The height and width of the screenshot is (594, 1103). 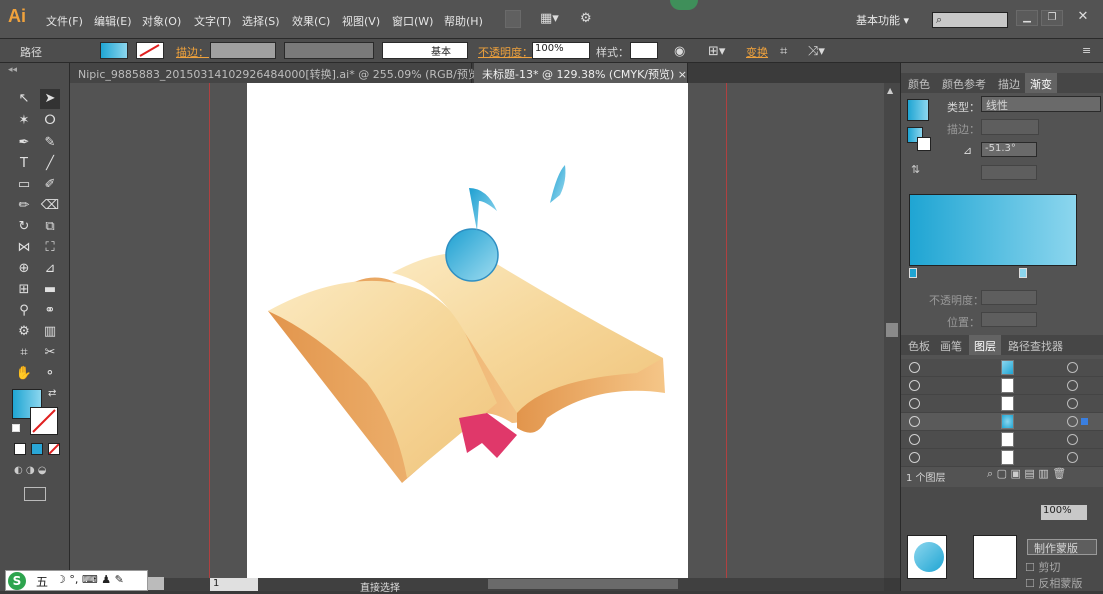 I want to click on menu-help: 帮助(H), so click(x=463, y=21).